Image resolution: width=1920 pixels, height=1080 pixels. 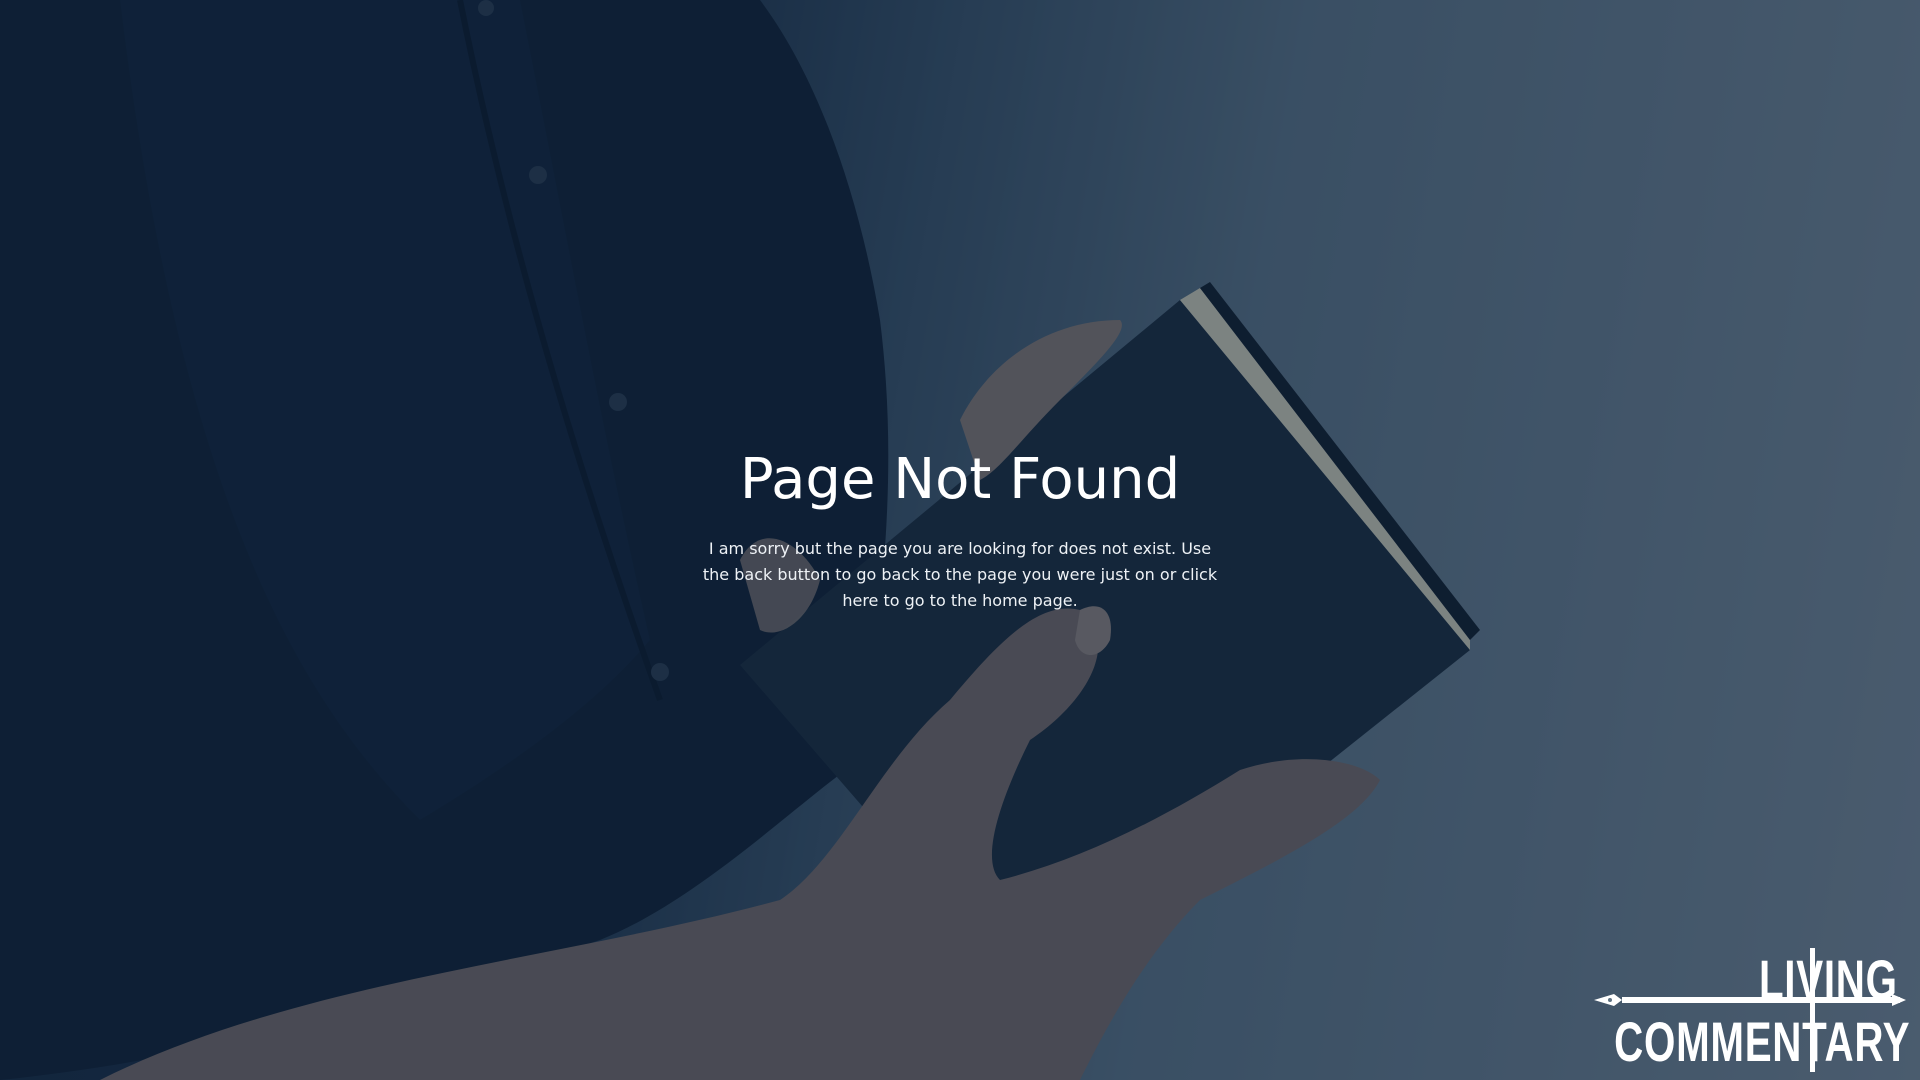 What do you see at coordinates (860, 600) in the screenshot?
I see `home-link: here` at bounding box center [860, 600].